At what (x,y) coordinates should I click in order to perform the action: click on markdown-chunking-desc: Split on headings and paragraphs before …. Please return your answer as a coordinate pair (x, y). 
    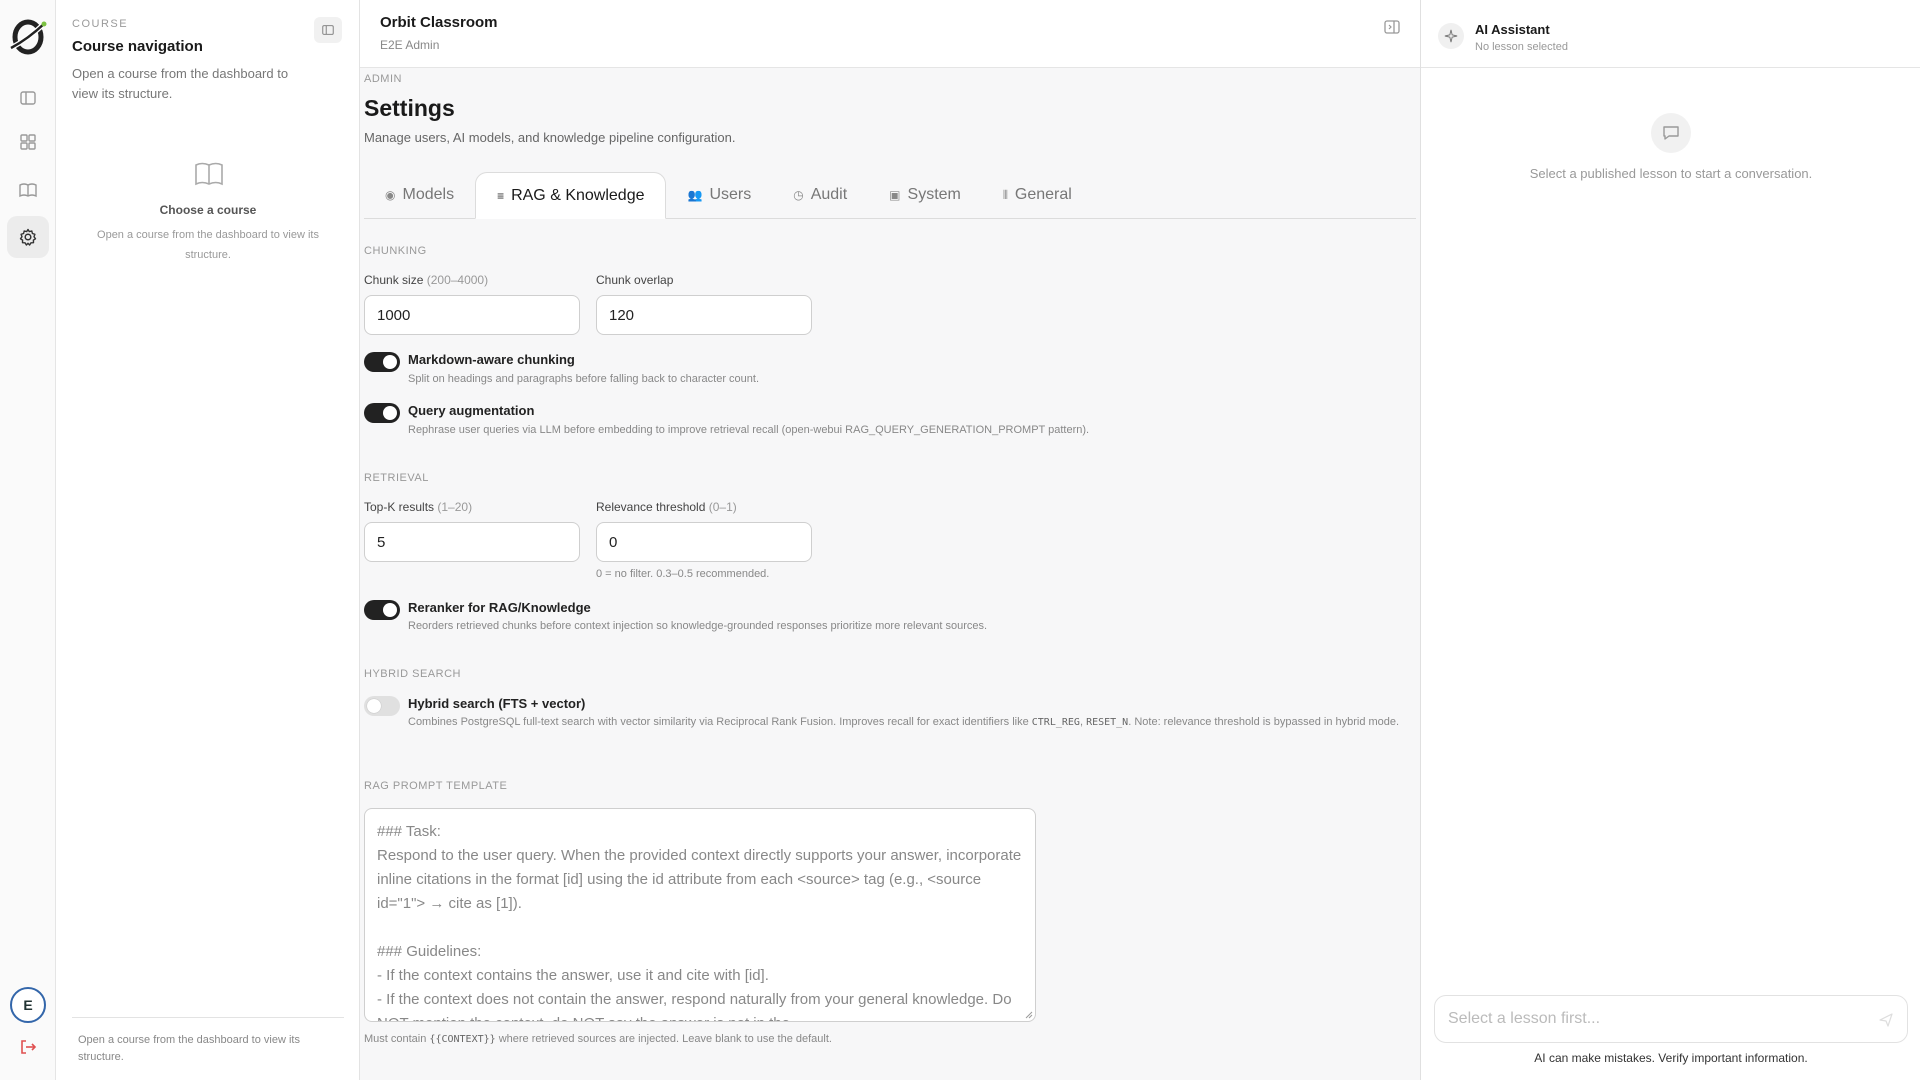
    Looking at the image, I should click on (584, 379).